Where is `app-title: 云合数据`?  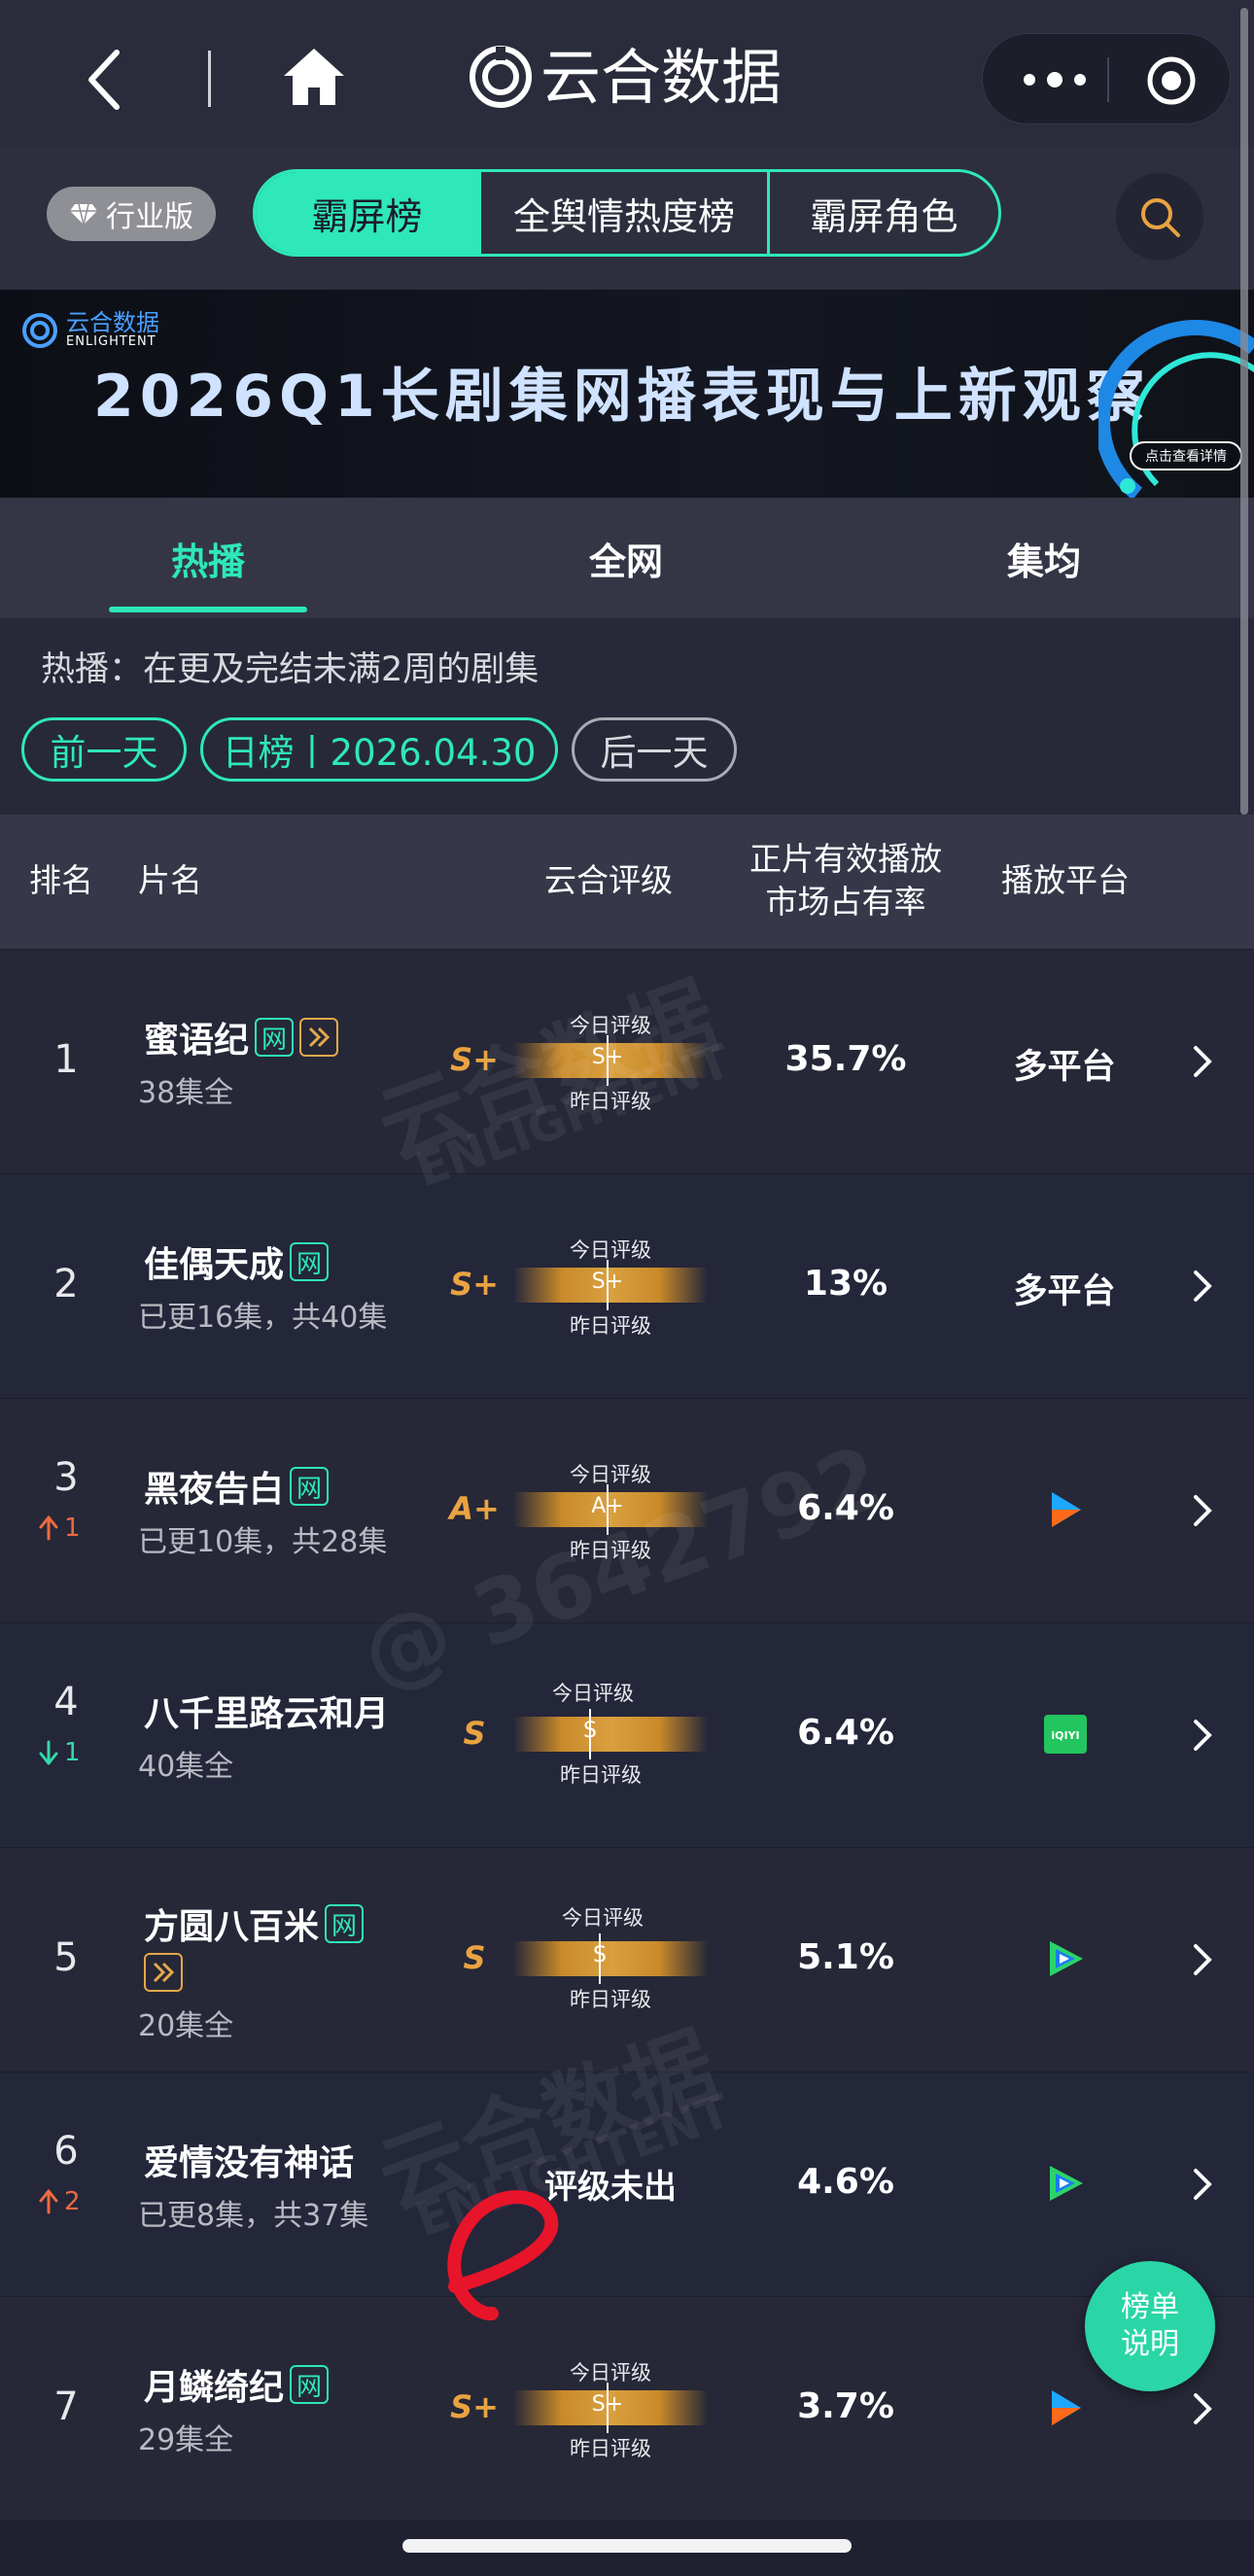 app-title: 云合数据 is located at coordinates (661, 77).